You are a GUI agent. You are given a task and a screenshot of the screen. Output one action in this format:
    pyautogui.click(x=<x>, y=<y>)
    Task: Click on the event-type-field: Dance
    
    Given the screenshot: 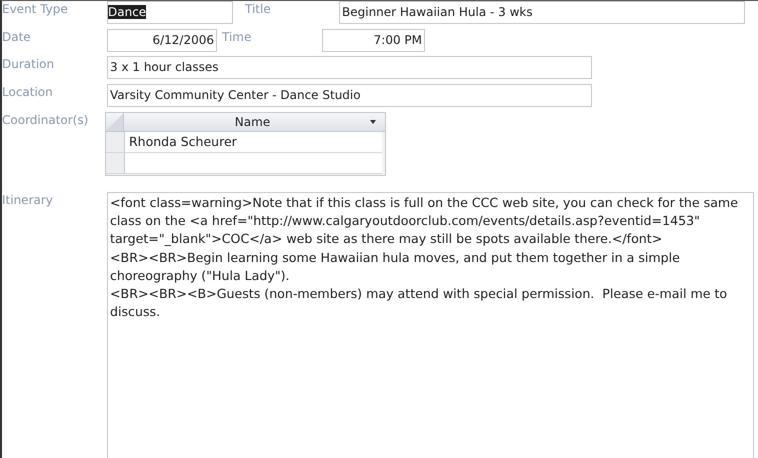 What is the action you would take?
    pyautogui.click(x=170, y=12)
    